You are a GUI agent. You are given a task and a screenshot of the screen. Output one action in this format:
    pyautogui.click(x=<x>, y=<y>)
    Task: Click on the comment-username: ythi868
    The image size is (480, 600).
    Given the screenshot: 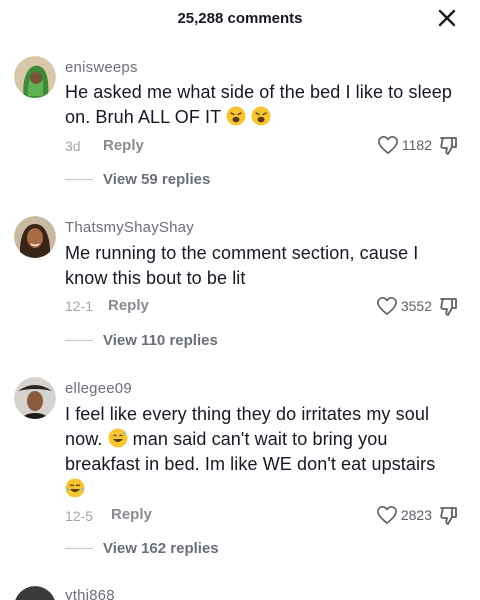 What is the action you would take?
    pyautogui.click(x=90, y=593)
    